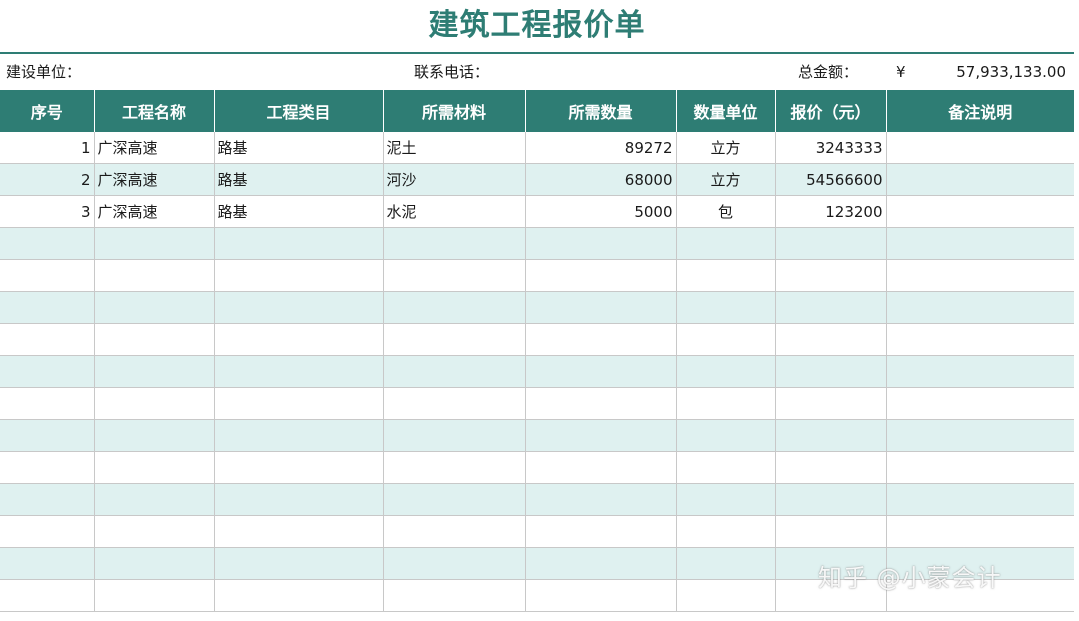 The height and width of the screenshot is (621, 1079). I want to click on col-header-unit: 数量单位, so click(726, 111).